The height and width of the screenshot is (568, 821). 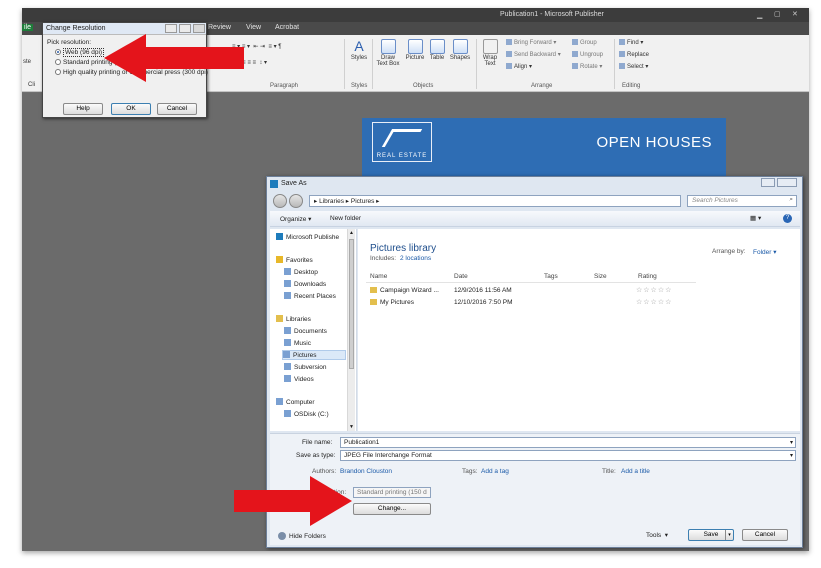 What do you see at coordinates (711, 535) in the screenshot?
I see `save-button: Save ▾` at bounding box center [711, 535].